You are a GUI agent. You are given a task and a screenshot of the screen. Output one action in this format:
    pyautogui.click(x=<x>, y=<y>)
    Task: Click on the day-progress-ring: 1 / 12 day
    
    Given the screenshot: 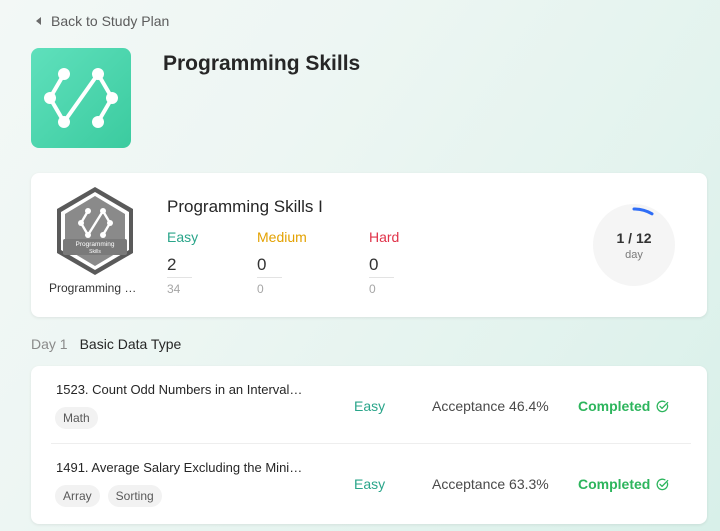 What is the action you would take?
    pyautogui.click(x=634, y=245)
    